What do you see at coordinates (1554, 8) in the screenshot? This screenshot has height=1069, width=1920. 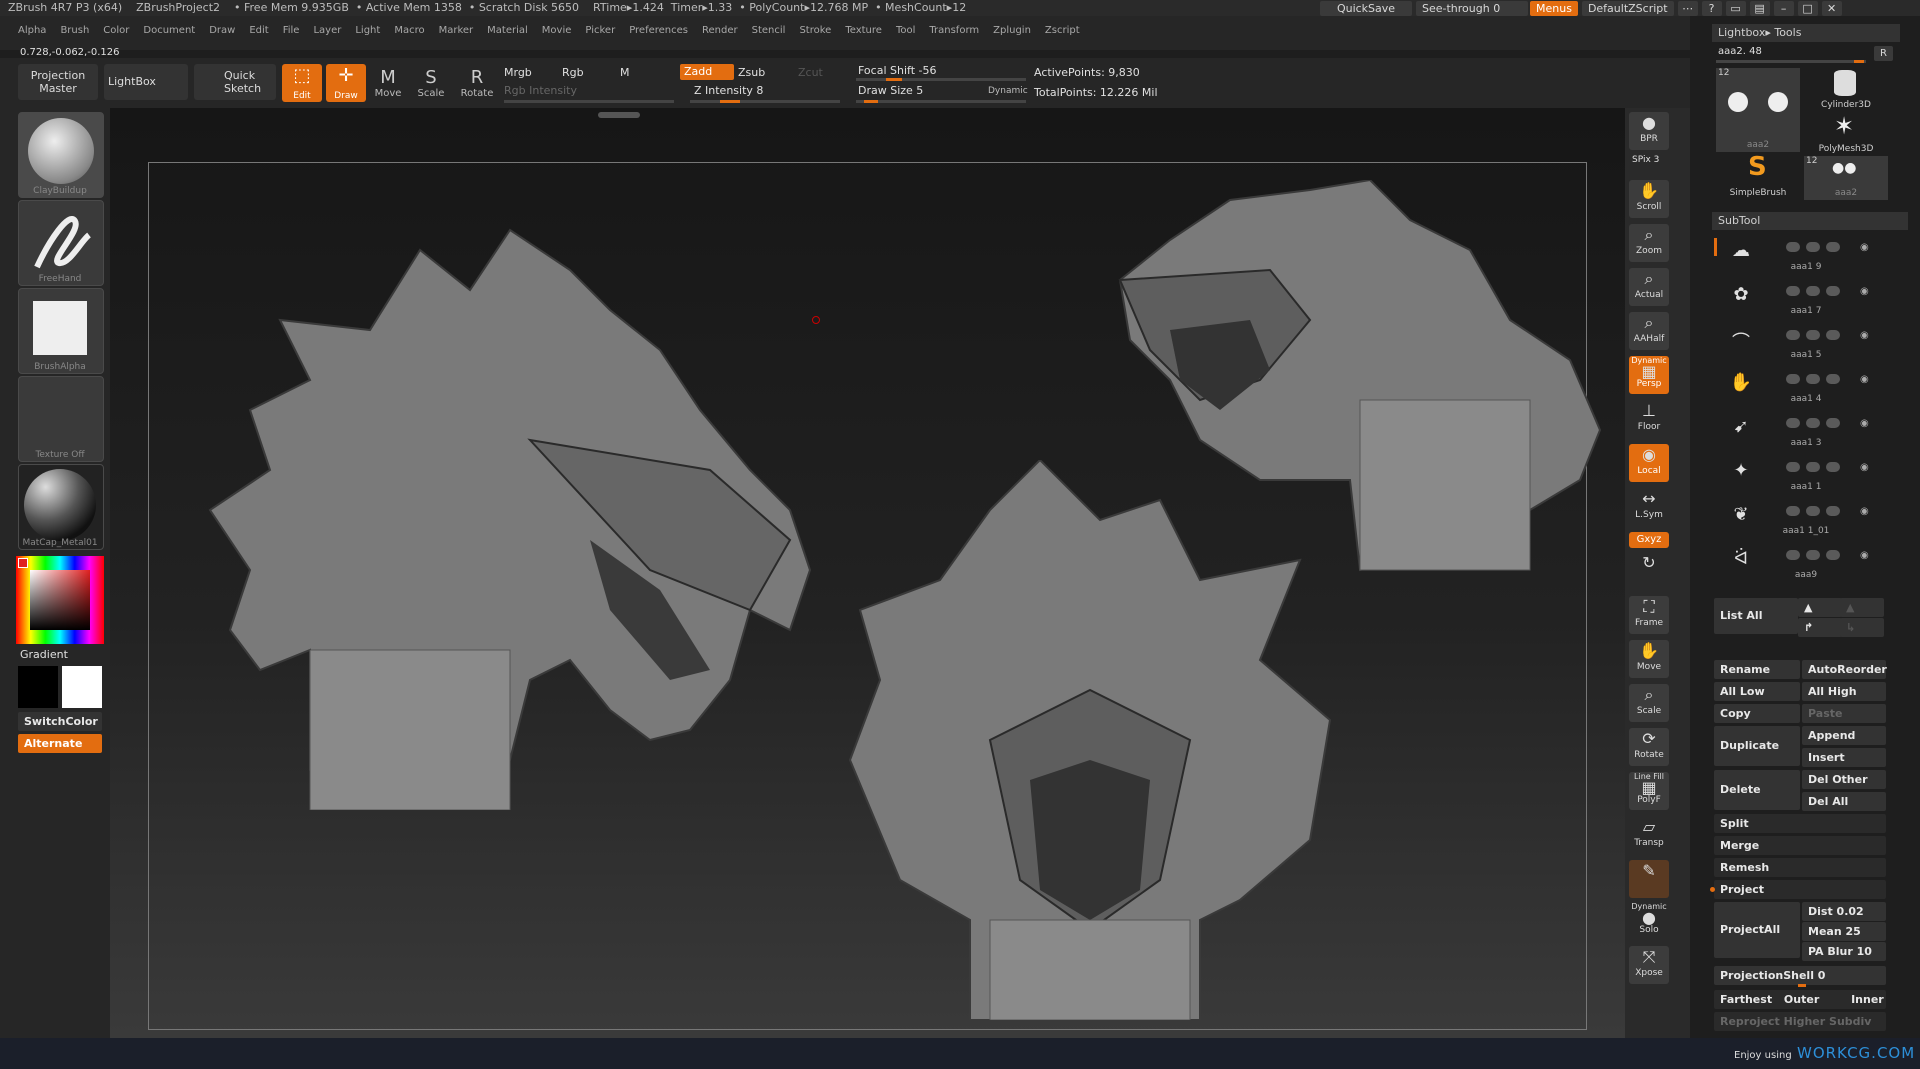 I see `menus-button: Menus` at bounding box center [1554, 8].